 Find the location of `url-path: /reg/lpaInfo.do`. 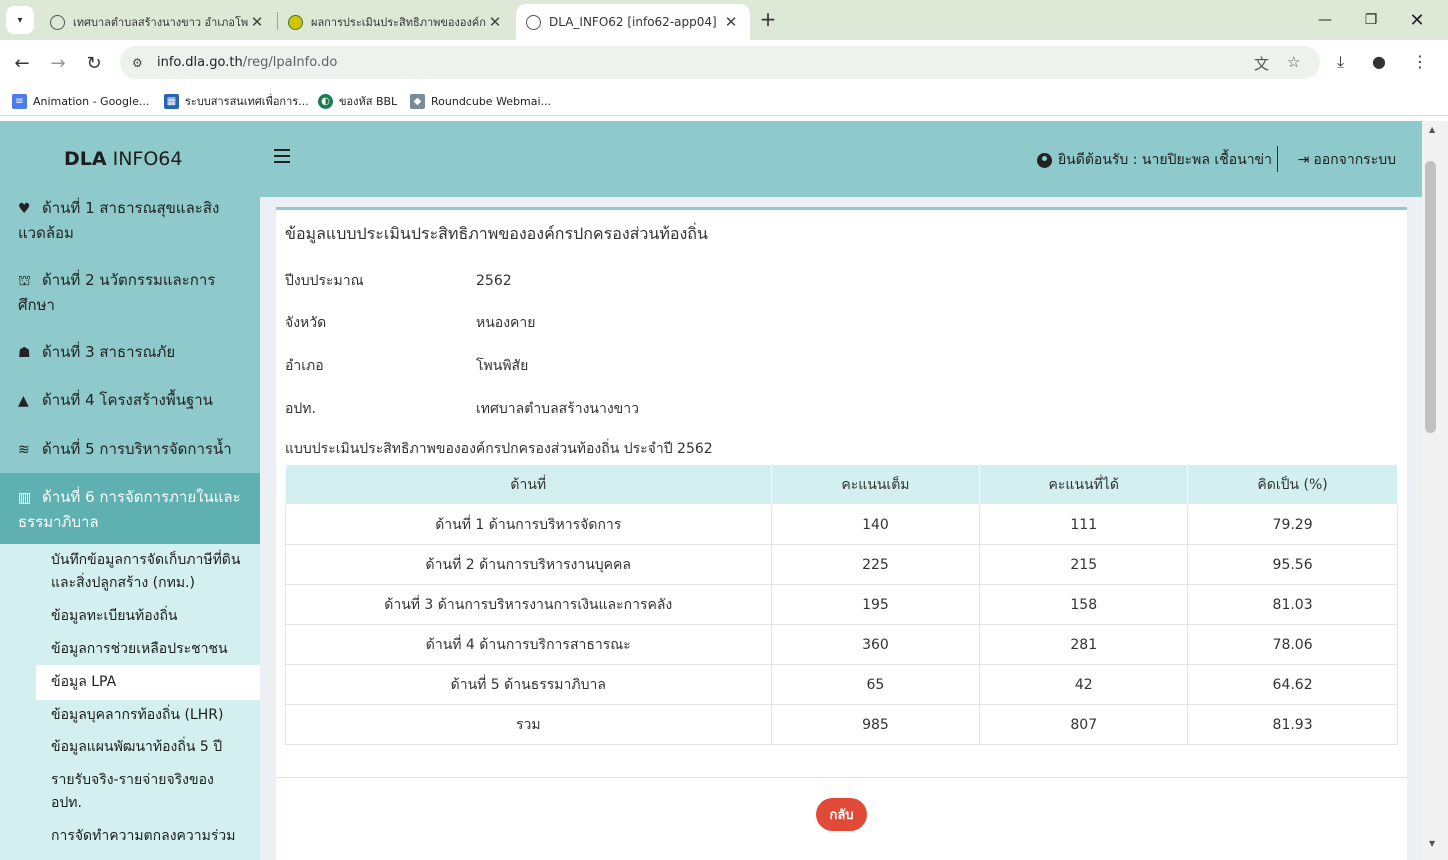

url-path: /reg/lpaInfo.do is located at coordinates (290, 62).